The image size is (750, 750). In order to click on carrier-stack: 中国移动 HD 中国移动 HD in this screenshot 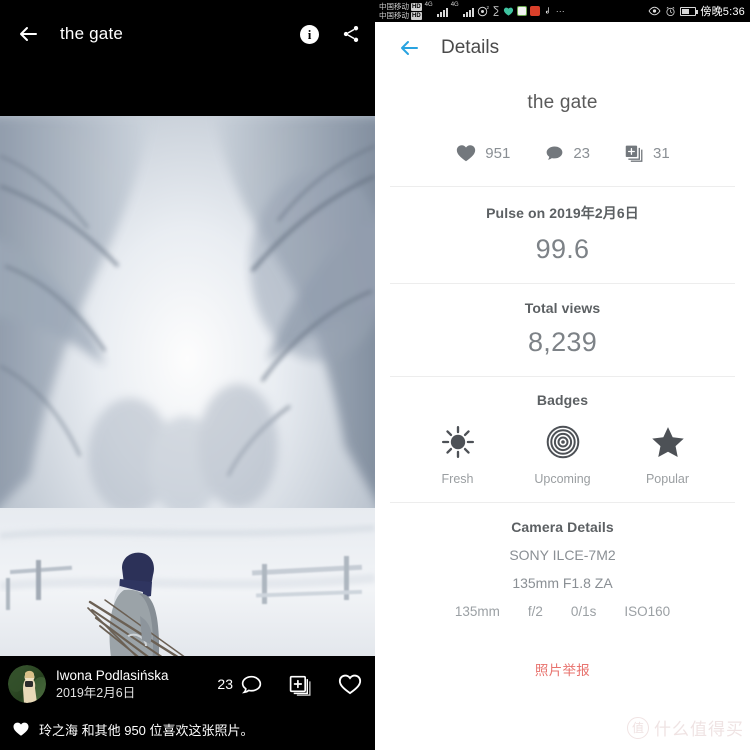, I will do `click(400, 11)`.